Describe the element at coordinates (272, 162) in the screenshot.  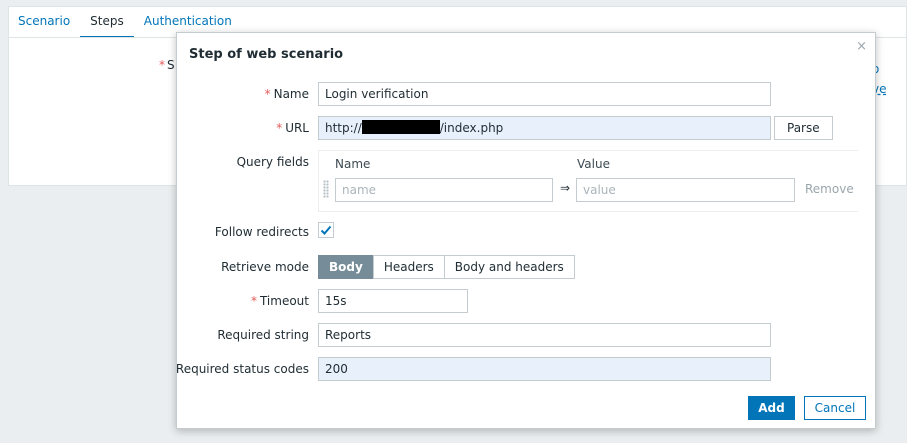
I see `query-fields-label: Query fields` at that location.